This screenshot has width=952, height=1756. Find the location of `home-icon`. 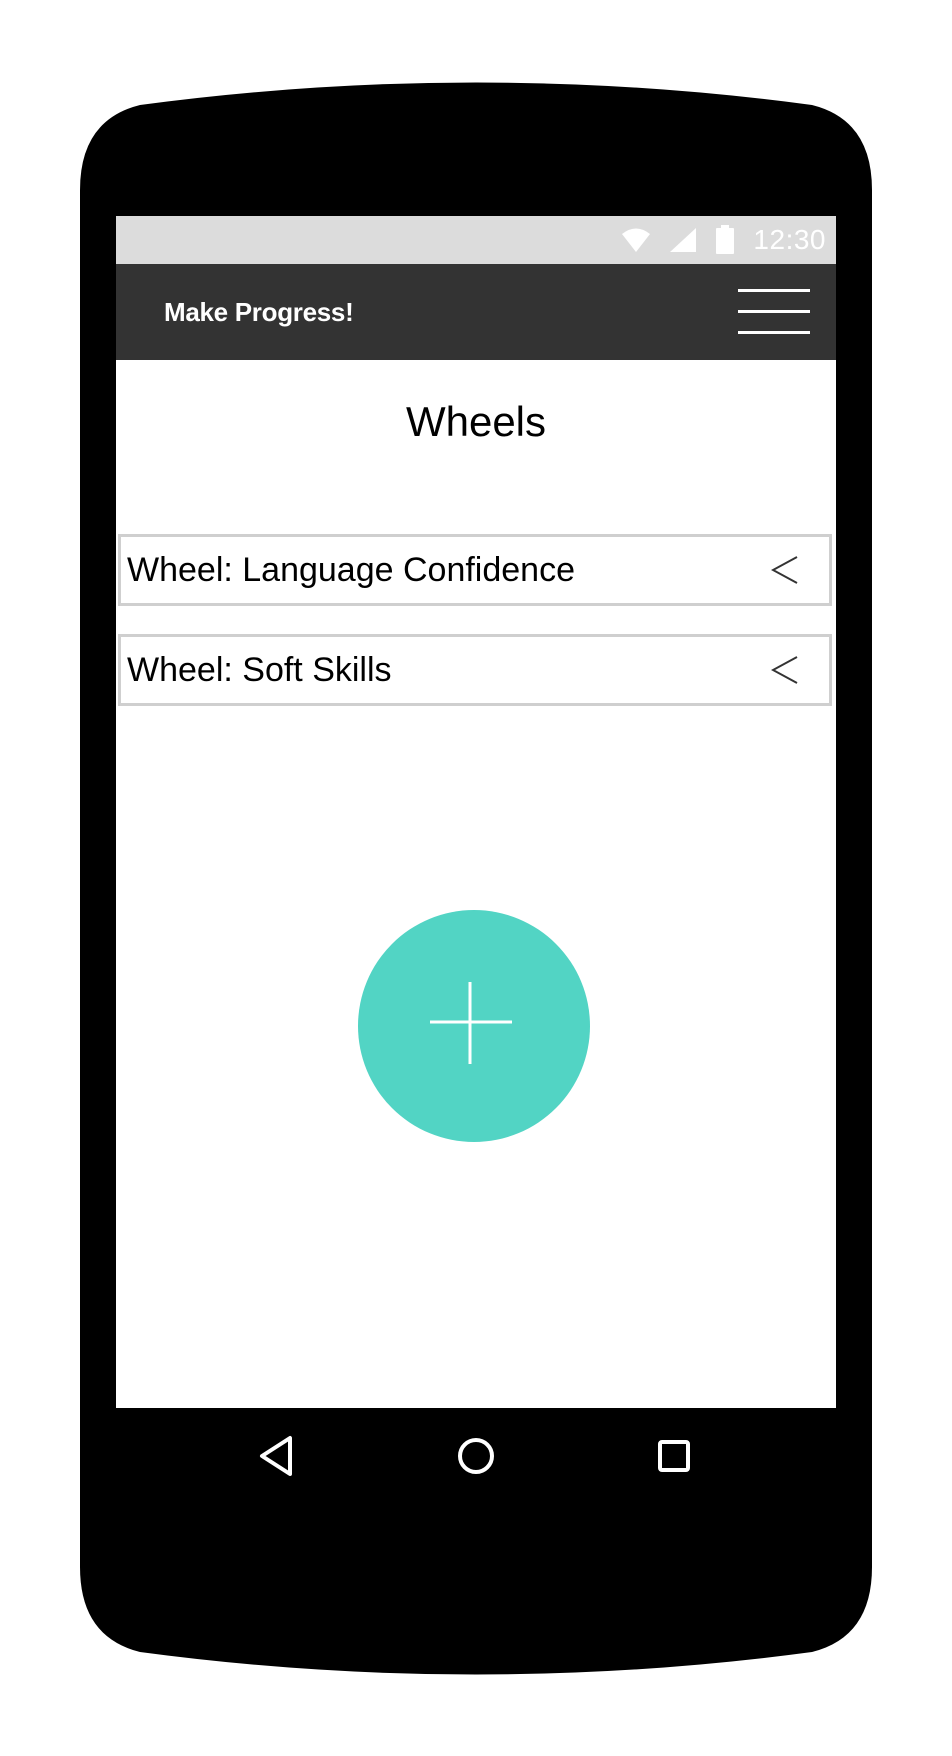

home-icon is located at coordinates (476, 1456).